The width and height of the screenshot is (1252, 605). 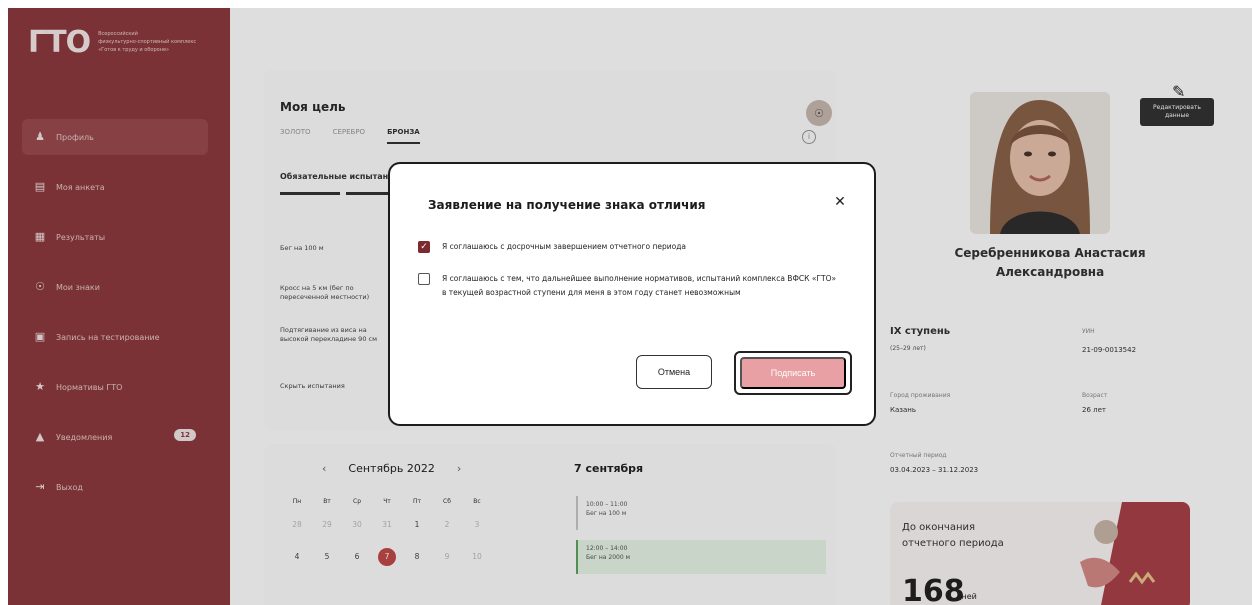 What do you see at coordinates (840, 202) in the screenshot?
I see `close-icon: ✕` at bounding box center [840, 202].